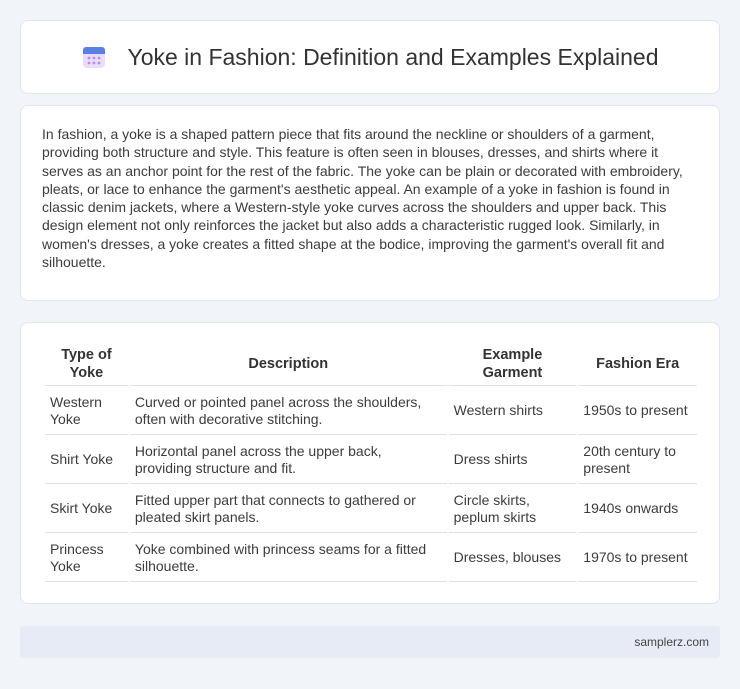 This screenshot has width=740, height=689. I want to click on cell-garment: Dresses, blouses, so click(512, 558).